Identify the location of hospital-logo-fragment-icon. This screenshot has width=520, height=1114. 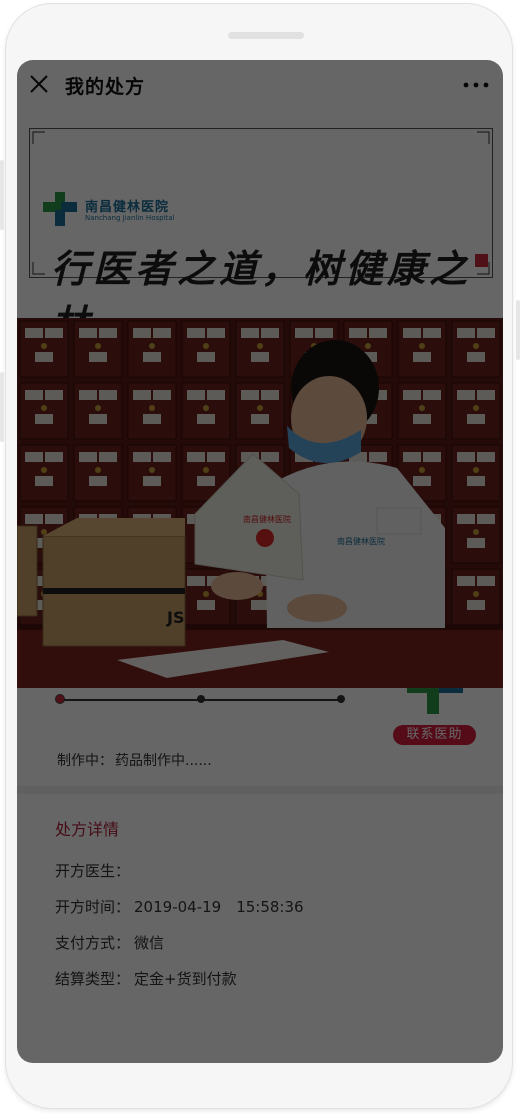
(435, 701).